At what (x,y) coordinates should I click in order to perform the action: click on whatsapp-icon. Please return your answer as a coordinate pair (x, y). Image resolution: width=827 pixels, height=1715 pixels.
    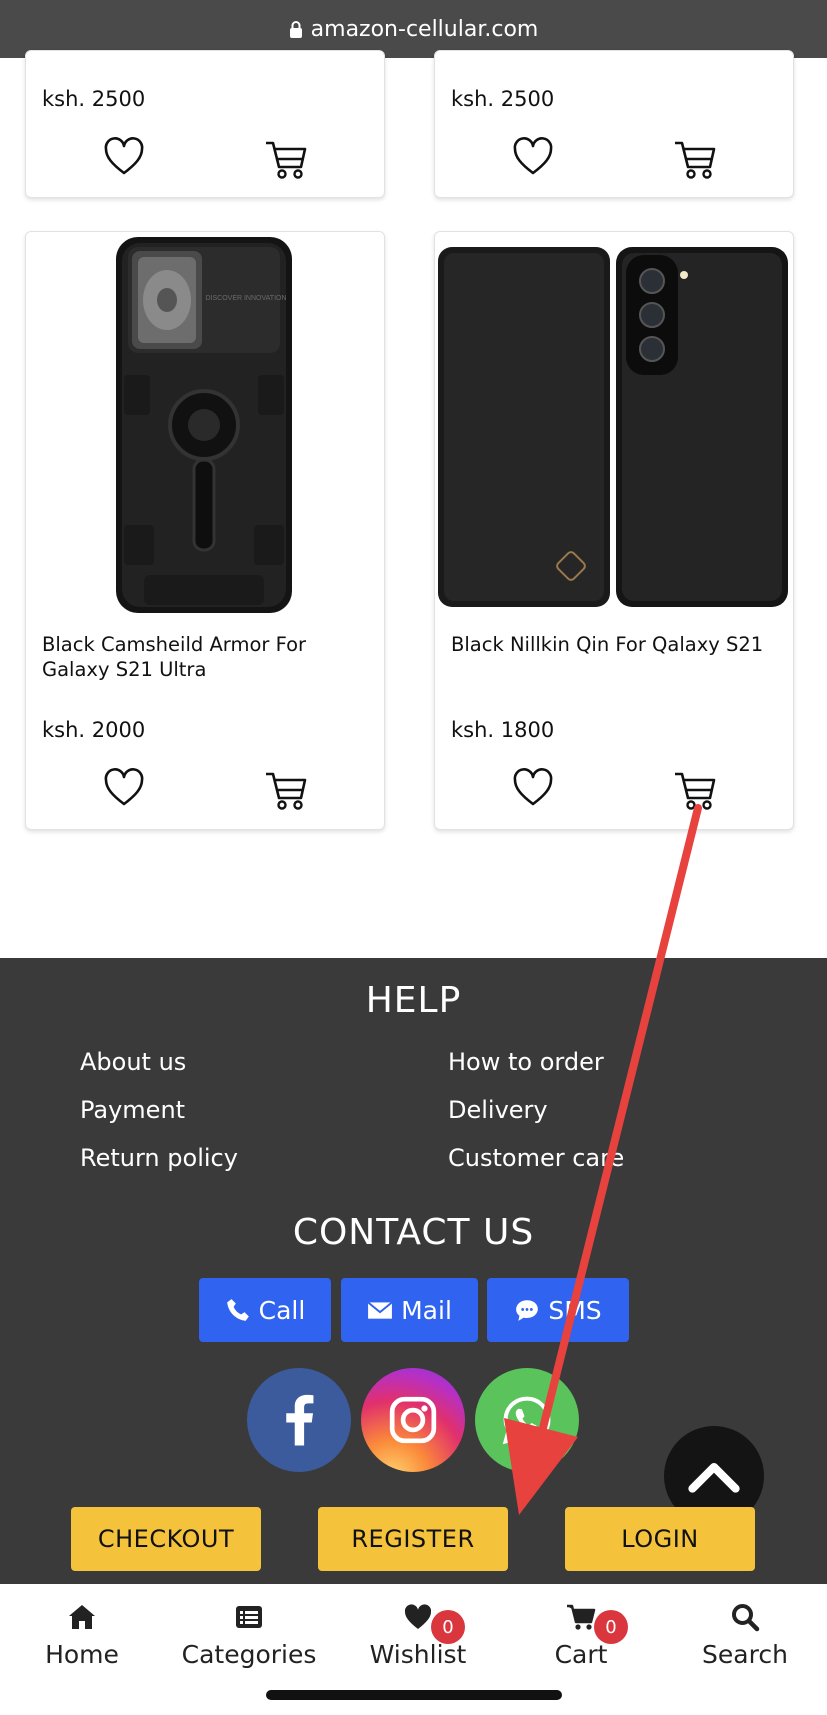
    Looking at the image, I should click on (526, 1420).